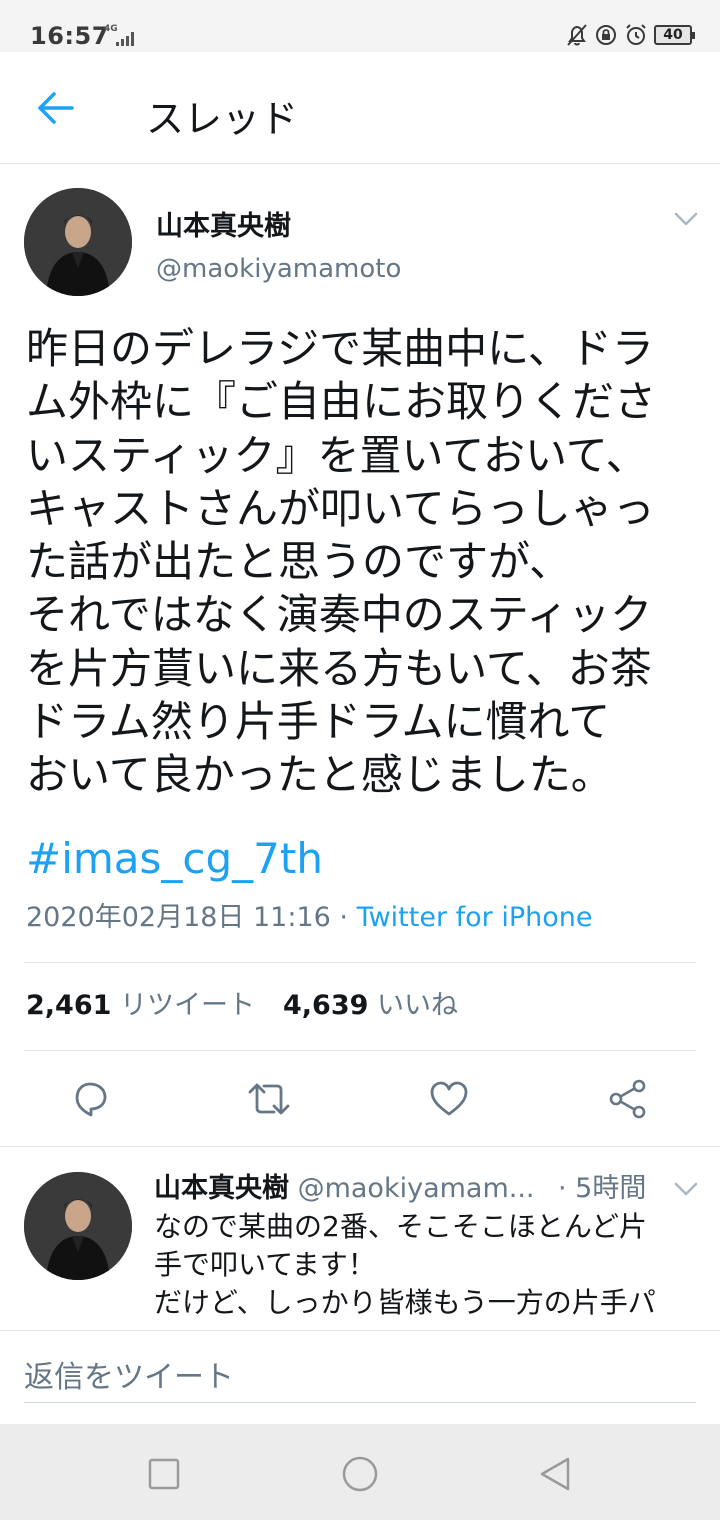 Image resolution: width=720 pixels, height=1520 pixels. I want to click on retweet-label: リツイート, so click(183, 1005).